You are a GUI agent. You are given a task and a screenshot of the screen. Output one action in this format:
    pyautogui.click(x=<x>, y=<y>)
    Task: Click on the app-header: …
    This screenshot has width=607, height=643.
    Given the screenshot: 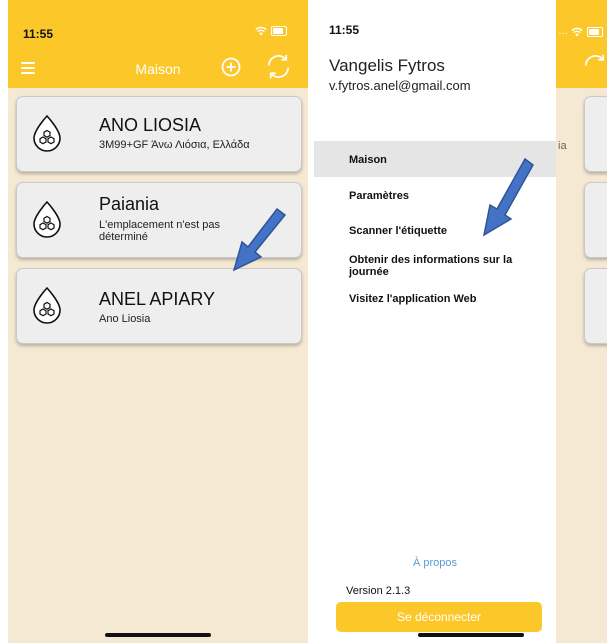 What is the action you would take?
    pyautogui.click(x=581, y=44)
    